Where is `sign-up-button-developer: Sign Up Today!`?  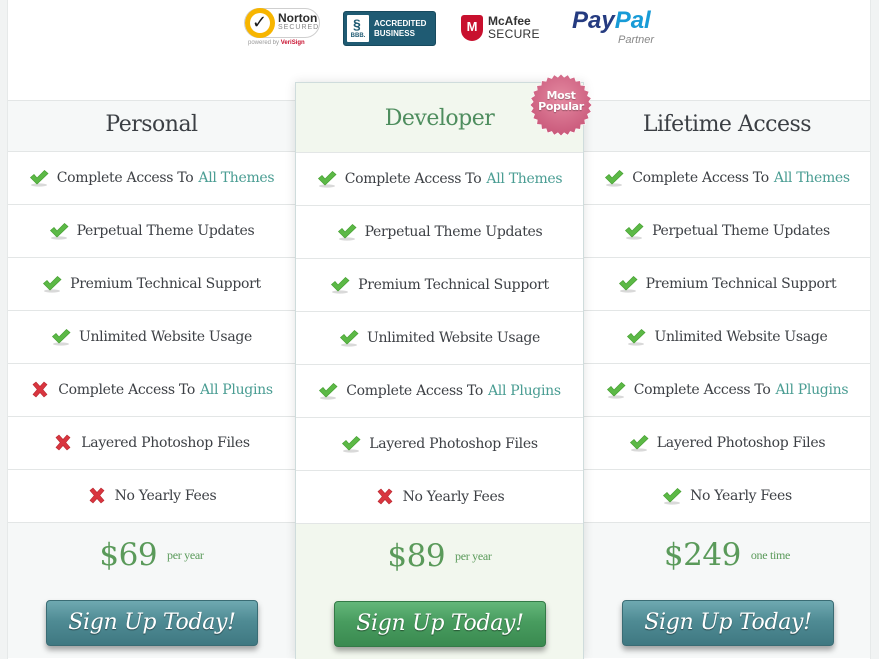
sign-up-button-developer: Sign Up Today! is located at coordinates (440, 624).